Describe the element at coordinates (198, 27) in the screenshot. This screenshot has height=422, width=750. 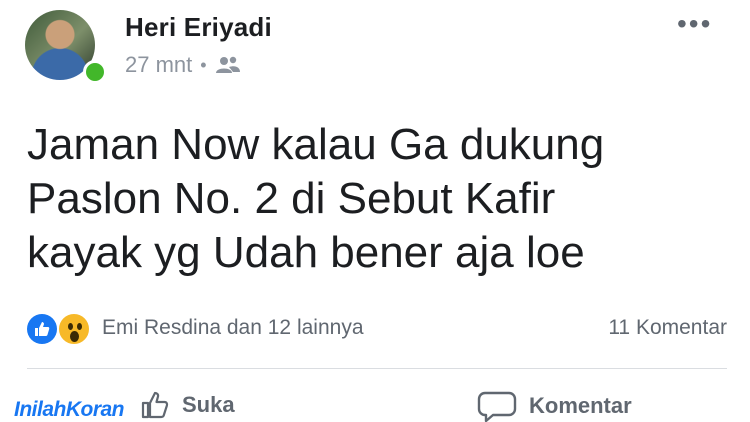
I see `author-name: Heri Eriyadi` at that location.